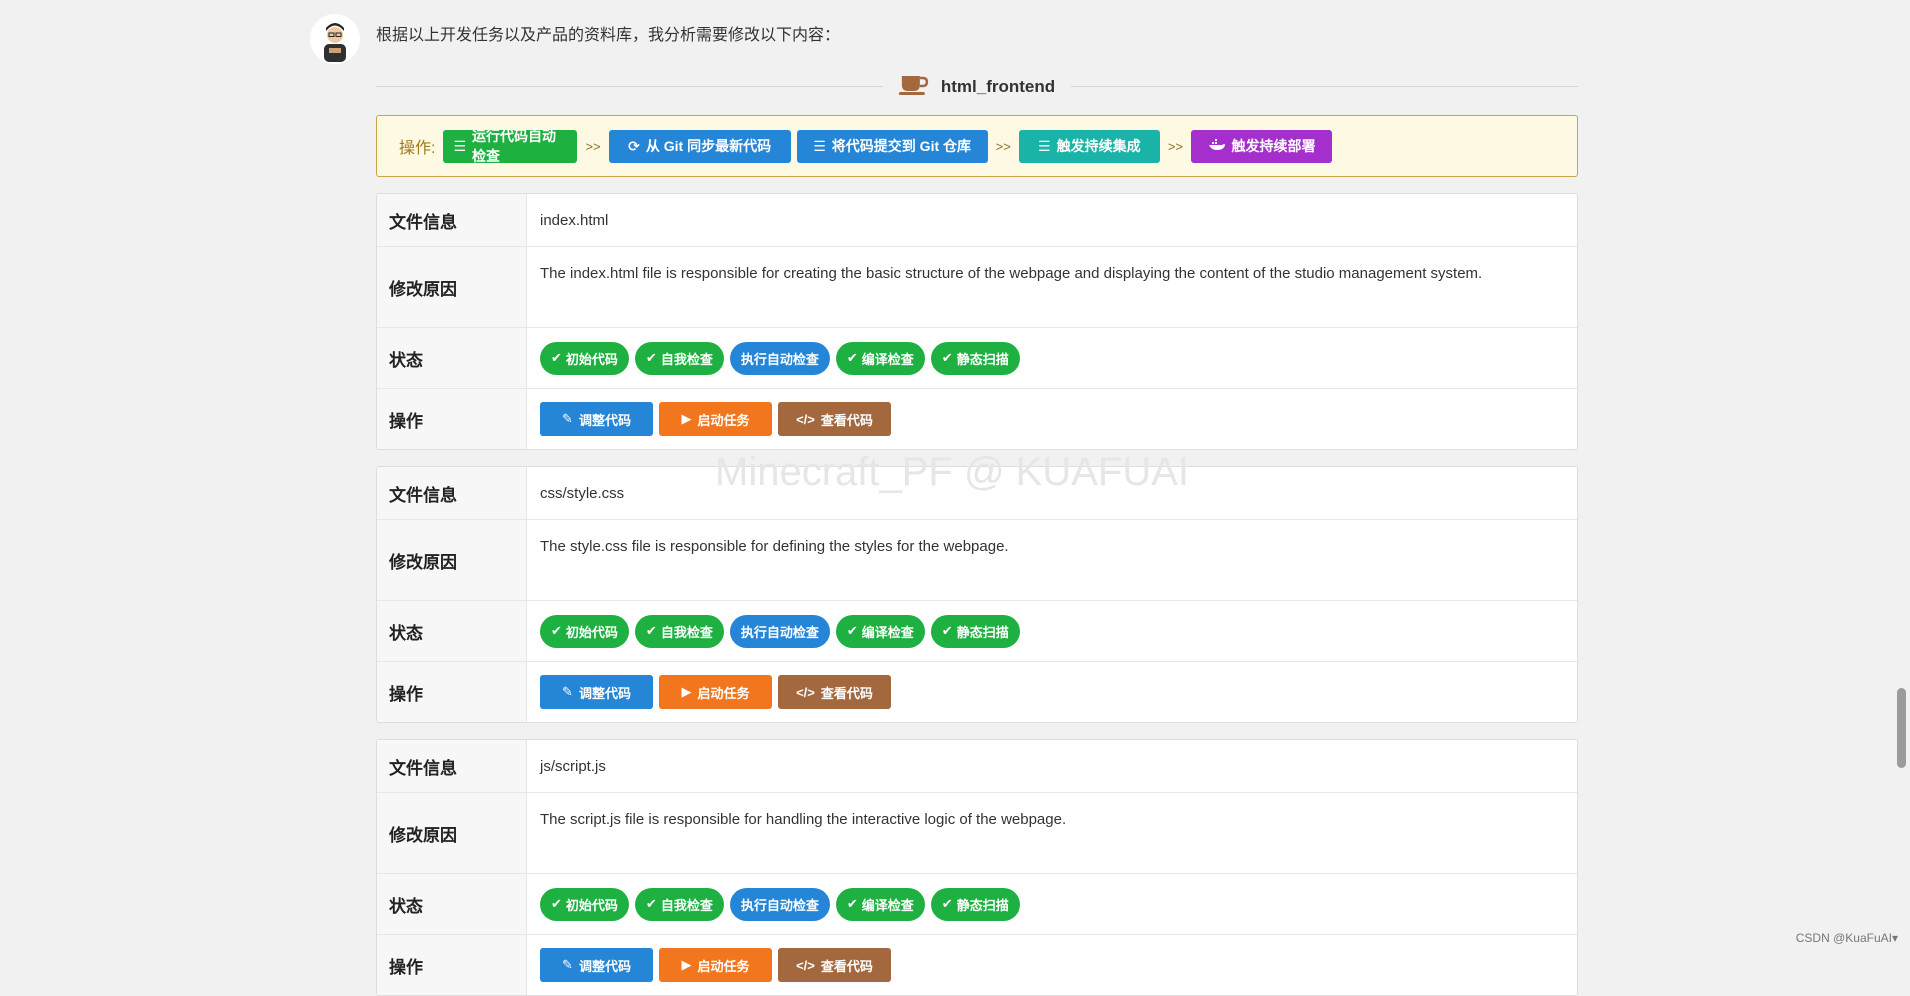 This screenshot has width=1910, height=996. Describe the element at coordinates (1894, 938) in the screenshot. I see `caret-down-icon: ▾` at that location.